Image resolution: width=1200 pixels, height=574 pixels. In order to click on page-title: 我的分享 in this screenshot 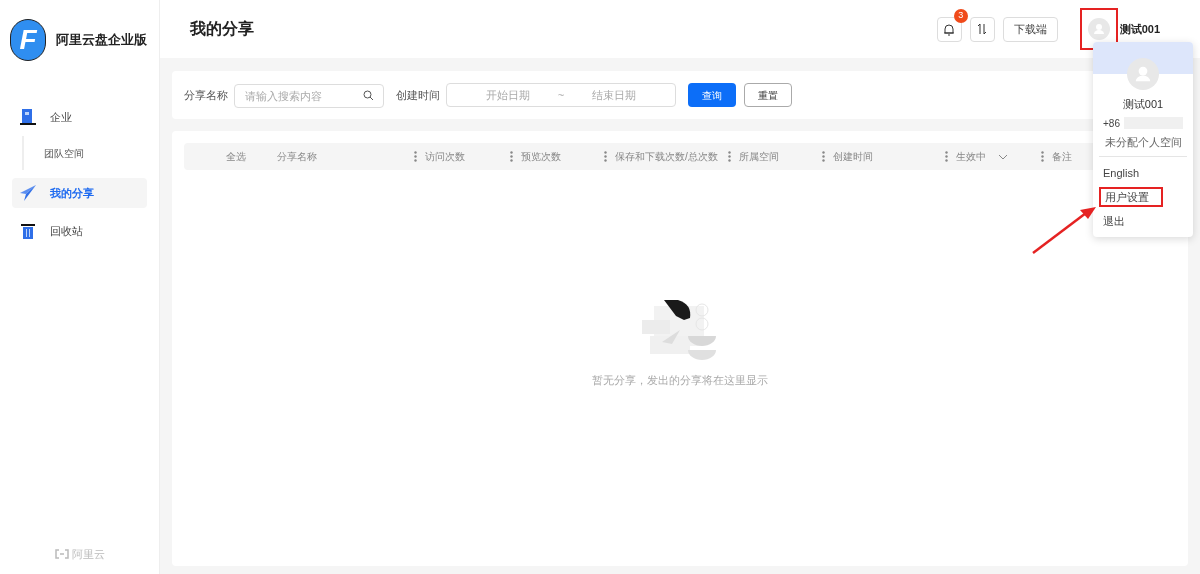, I will do `click(222, 29)`.